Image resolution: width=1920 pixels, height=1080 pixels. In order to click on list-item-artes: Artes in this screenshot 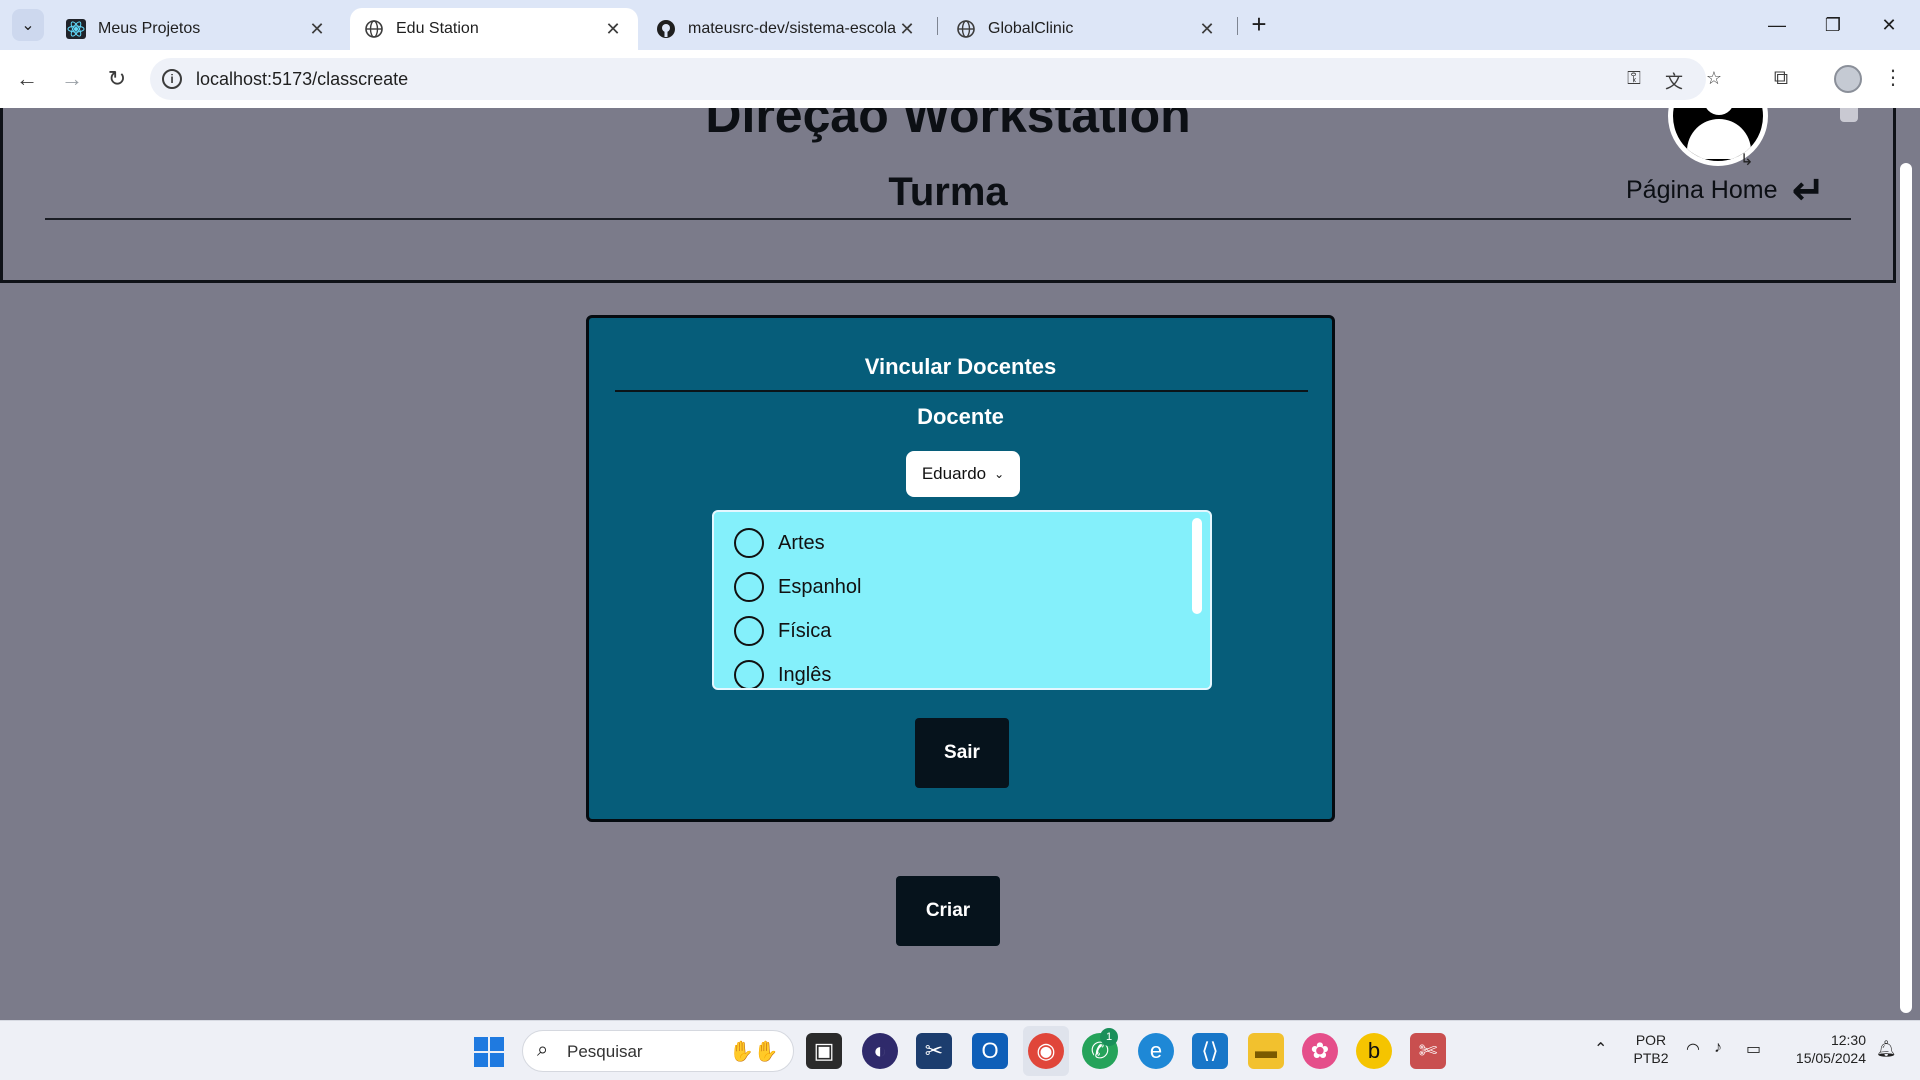, I will do `click(779, 543)`.